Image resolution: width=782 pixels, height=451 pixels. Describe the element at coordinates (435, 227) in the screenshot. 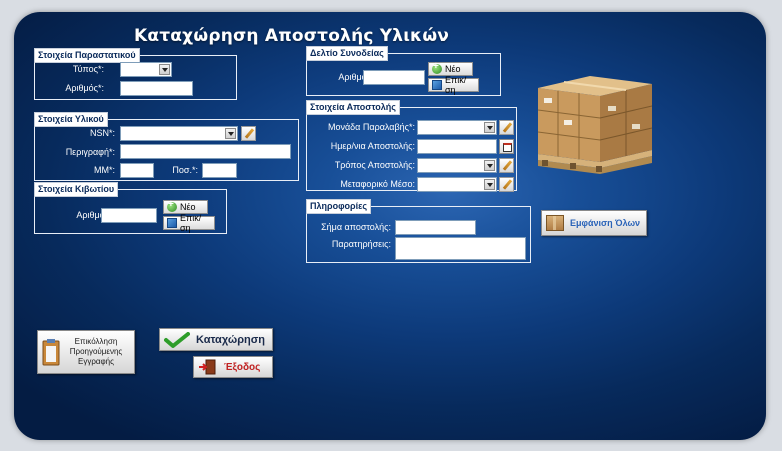

I see `shipment-signal-input` at that location.